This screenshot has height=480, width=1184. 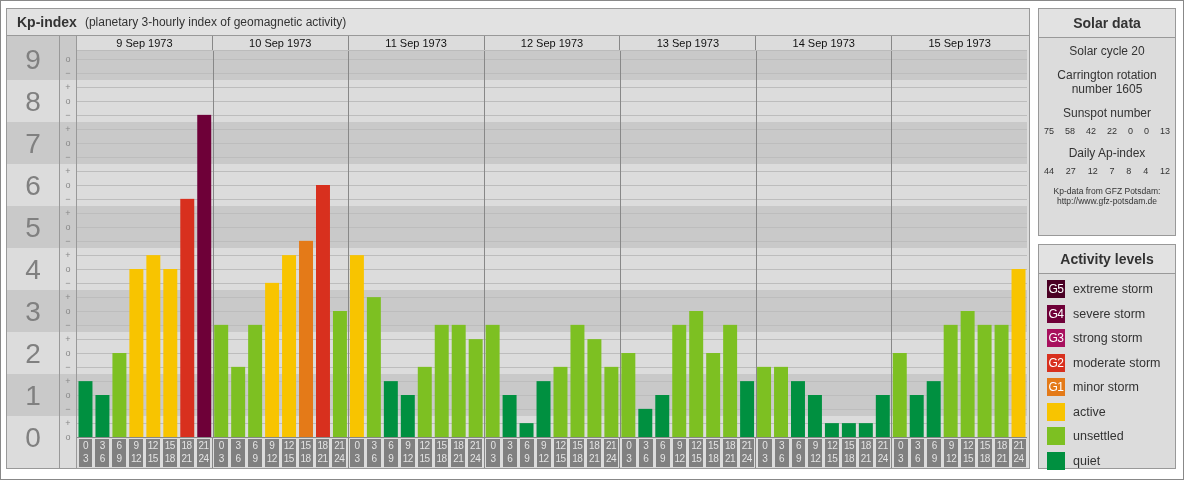 I want to click on kp-axis-label: 0, so click(x=33, y=437).